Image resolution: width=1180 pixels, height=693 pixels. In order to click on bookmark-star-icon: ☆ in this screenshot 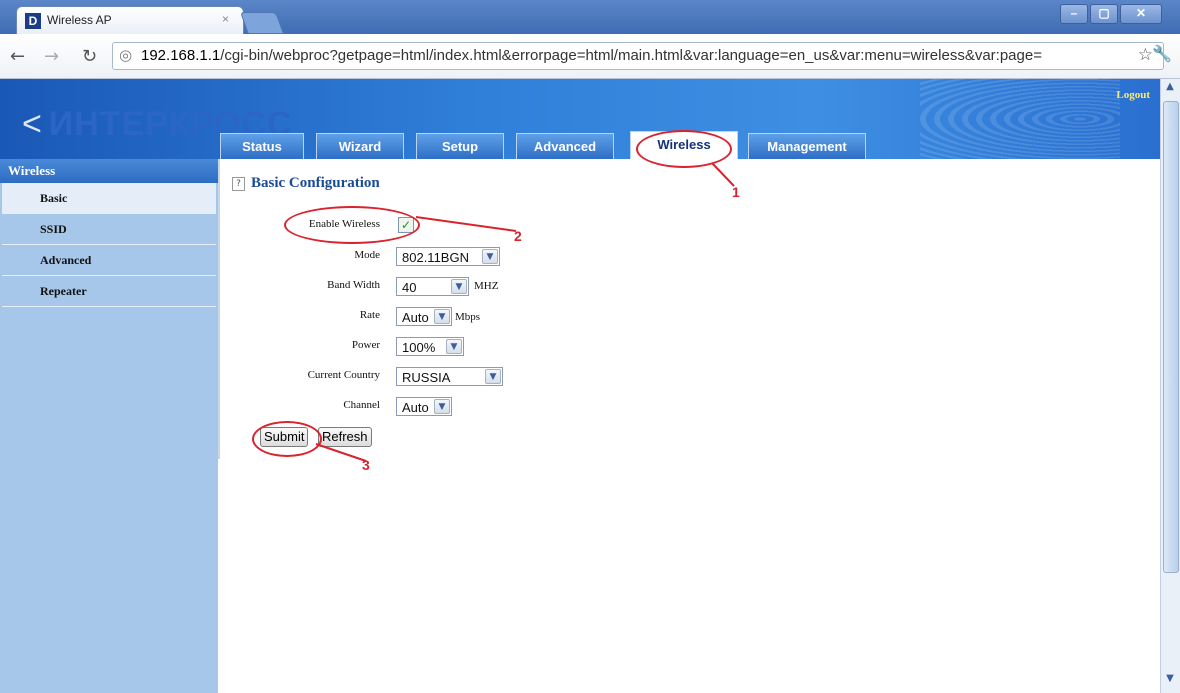, I will do `click(1145, 55)`.